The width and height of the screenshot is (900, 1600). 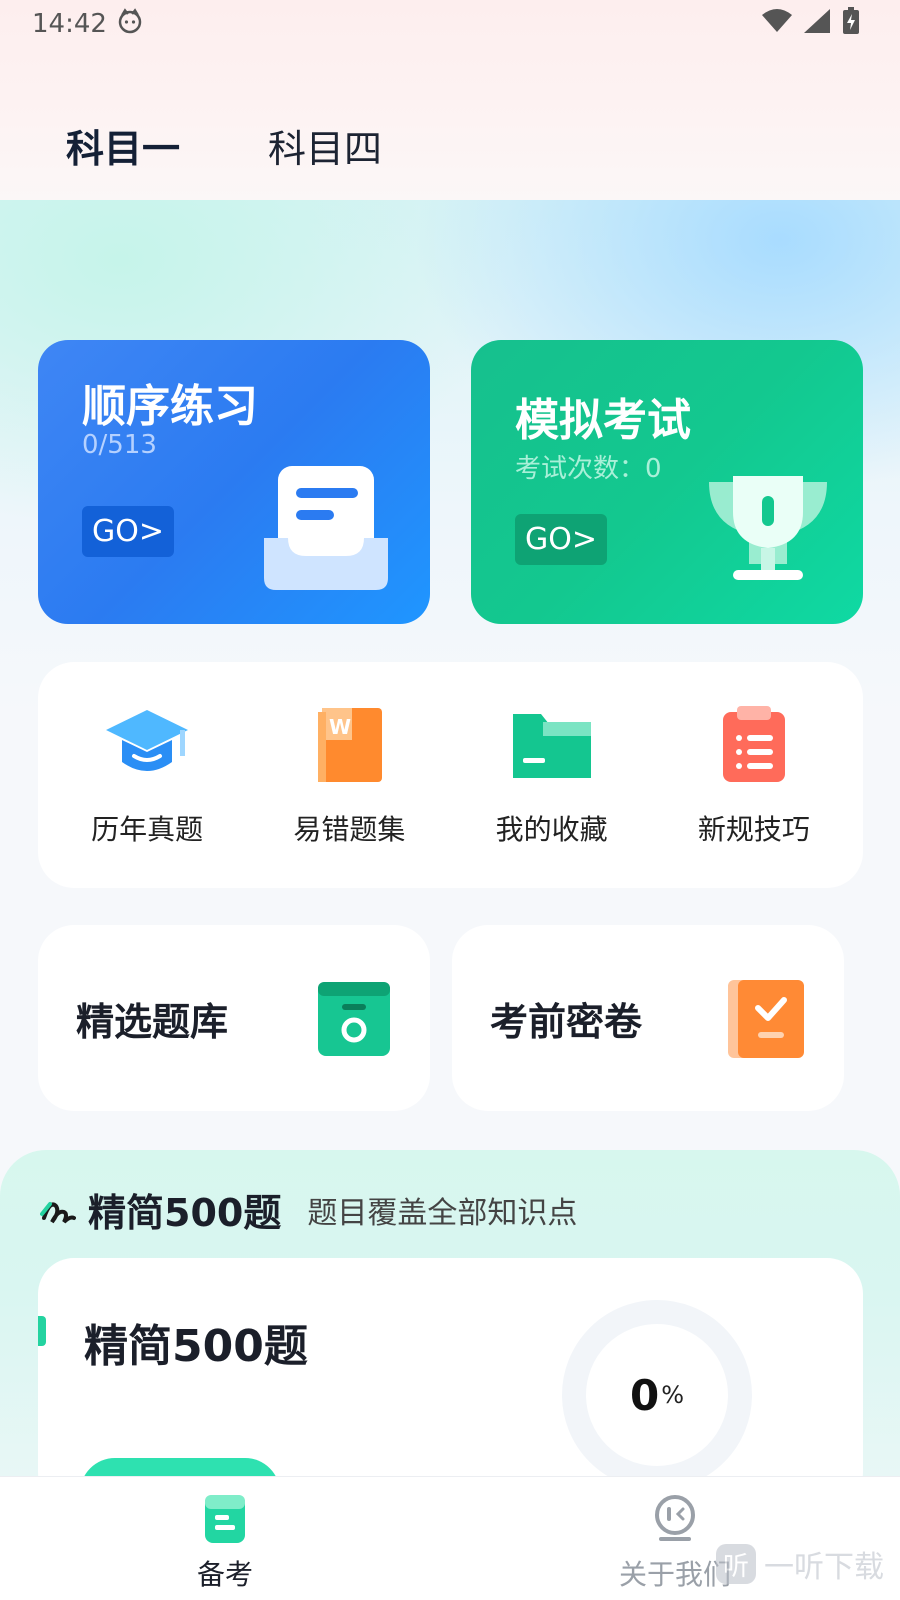 I want to click on exam-go-button: GO>, so click(x=561, y=539).